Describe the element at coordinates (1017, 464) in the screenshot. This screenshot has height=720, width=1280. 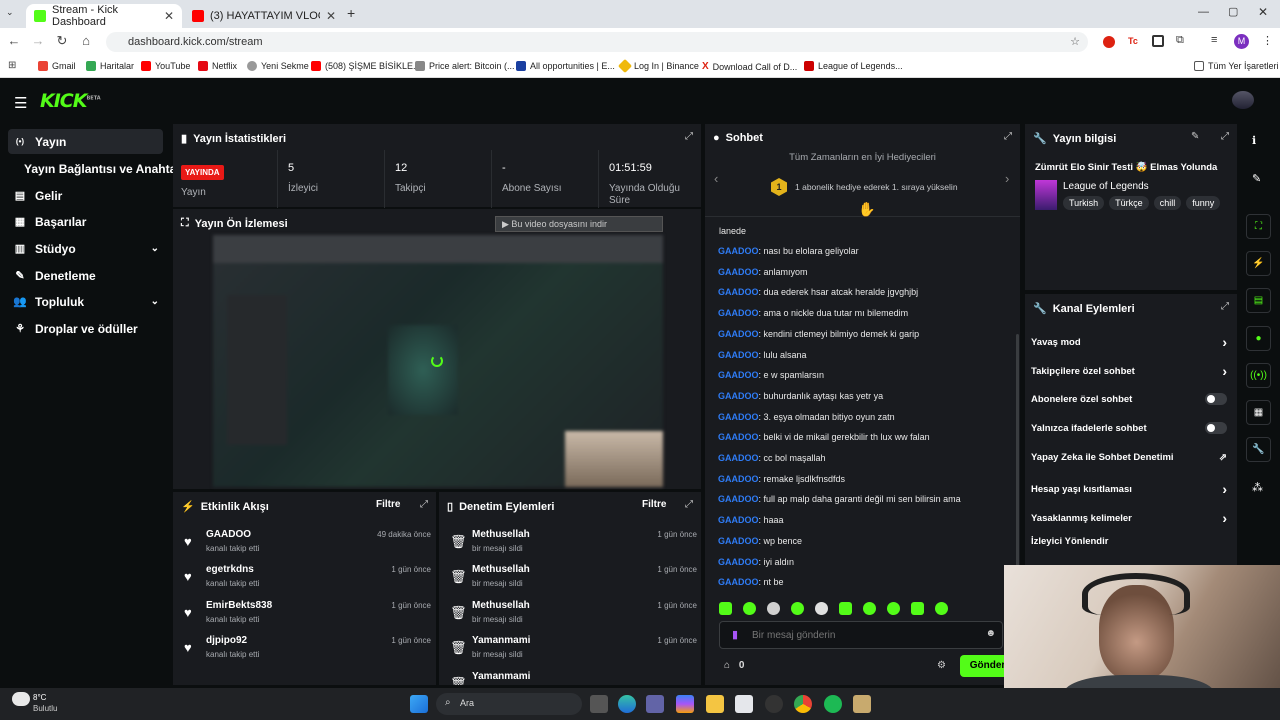
I see `chat-scrollbar` at that location.